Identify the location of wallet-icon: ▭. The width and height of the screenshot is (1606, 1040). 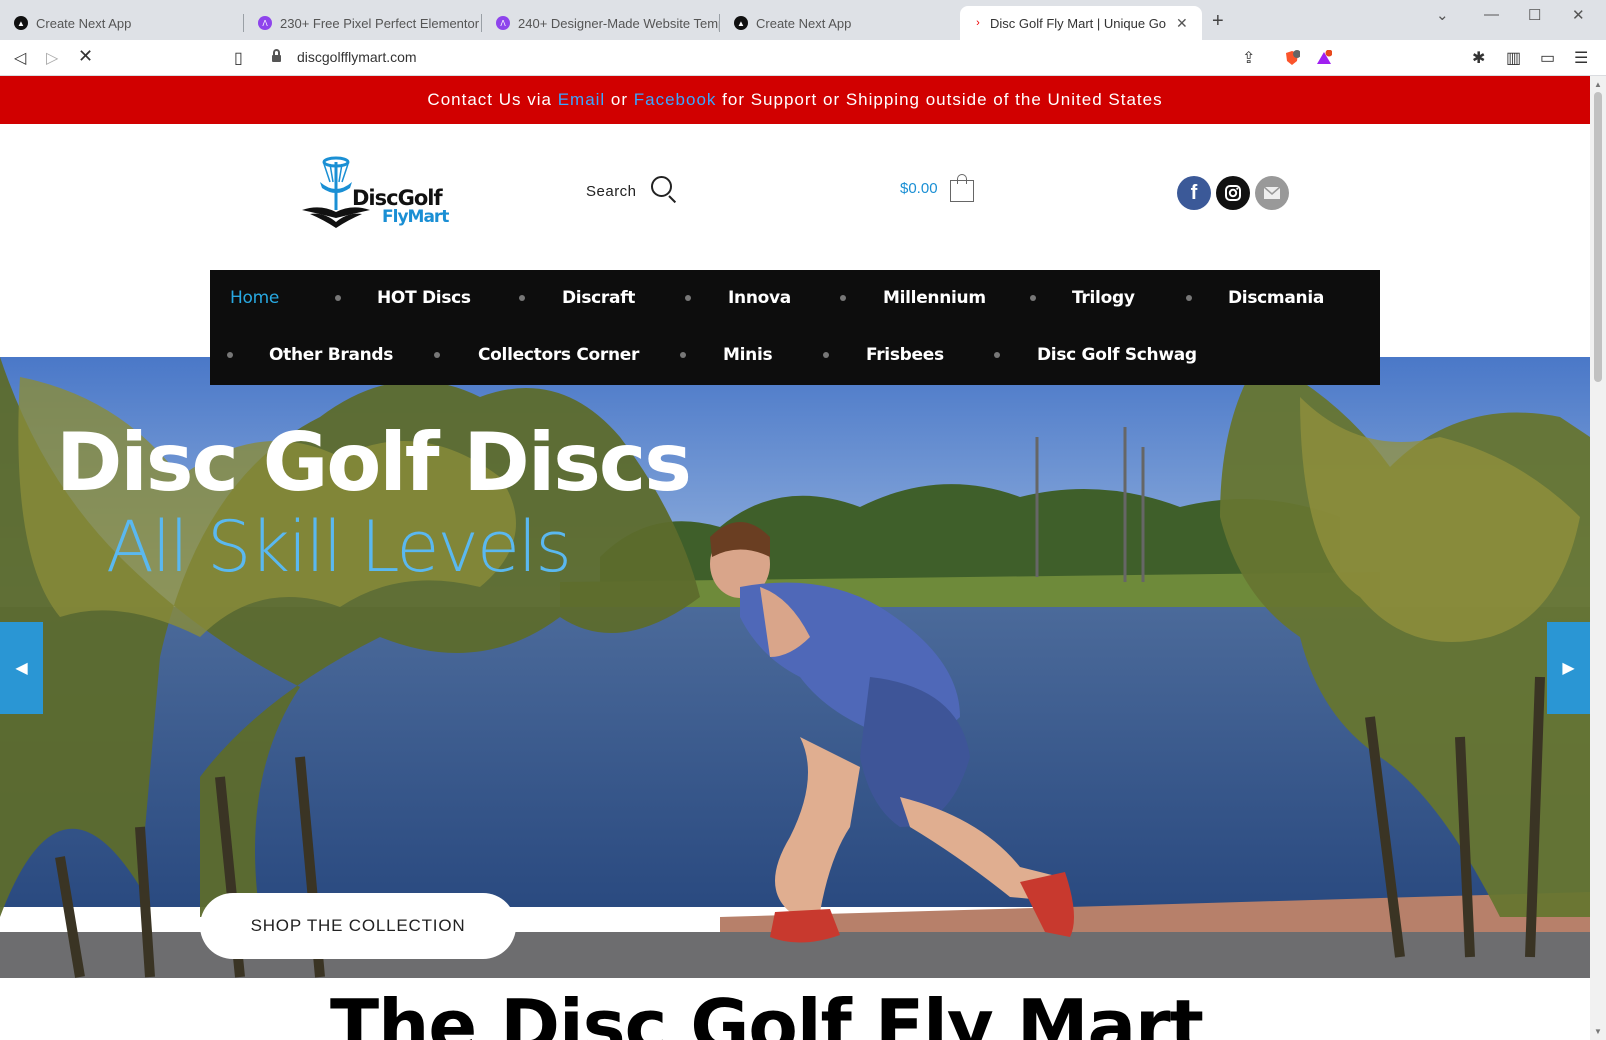
(1547, 58).